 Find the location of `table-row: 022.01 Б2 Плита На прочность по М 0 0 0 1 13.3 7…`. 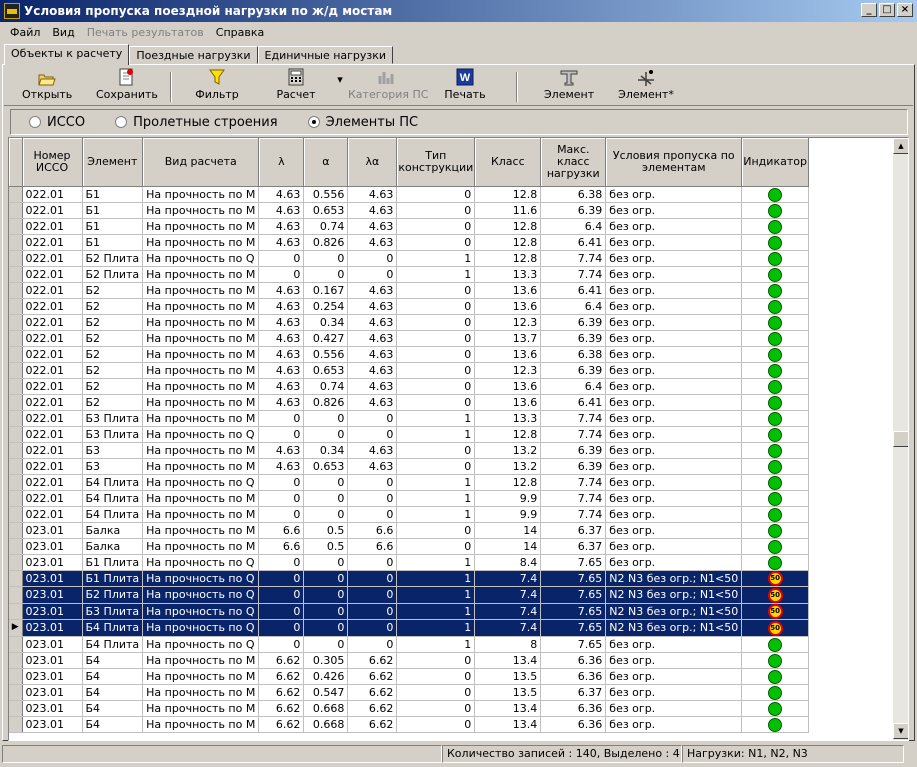

table-row: 022.01 Б2 Плита На прочность по М 0 0 0 1 13.3 7… is located at coordinates (409, 274).